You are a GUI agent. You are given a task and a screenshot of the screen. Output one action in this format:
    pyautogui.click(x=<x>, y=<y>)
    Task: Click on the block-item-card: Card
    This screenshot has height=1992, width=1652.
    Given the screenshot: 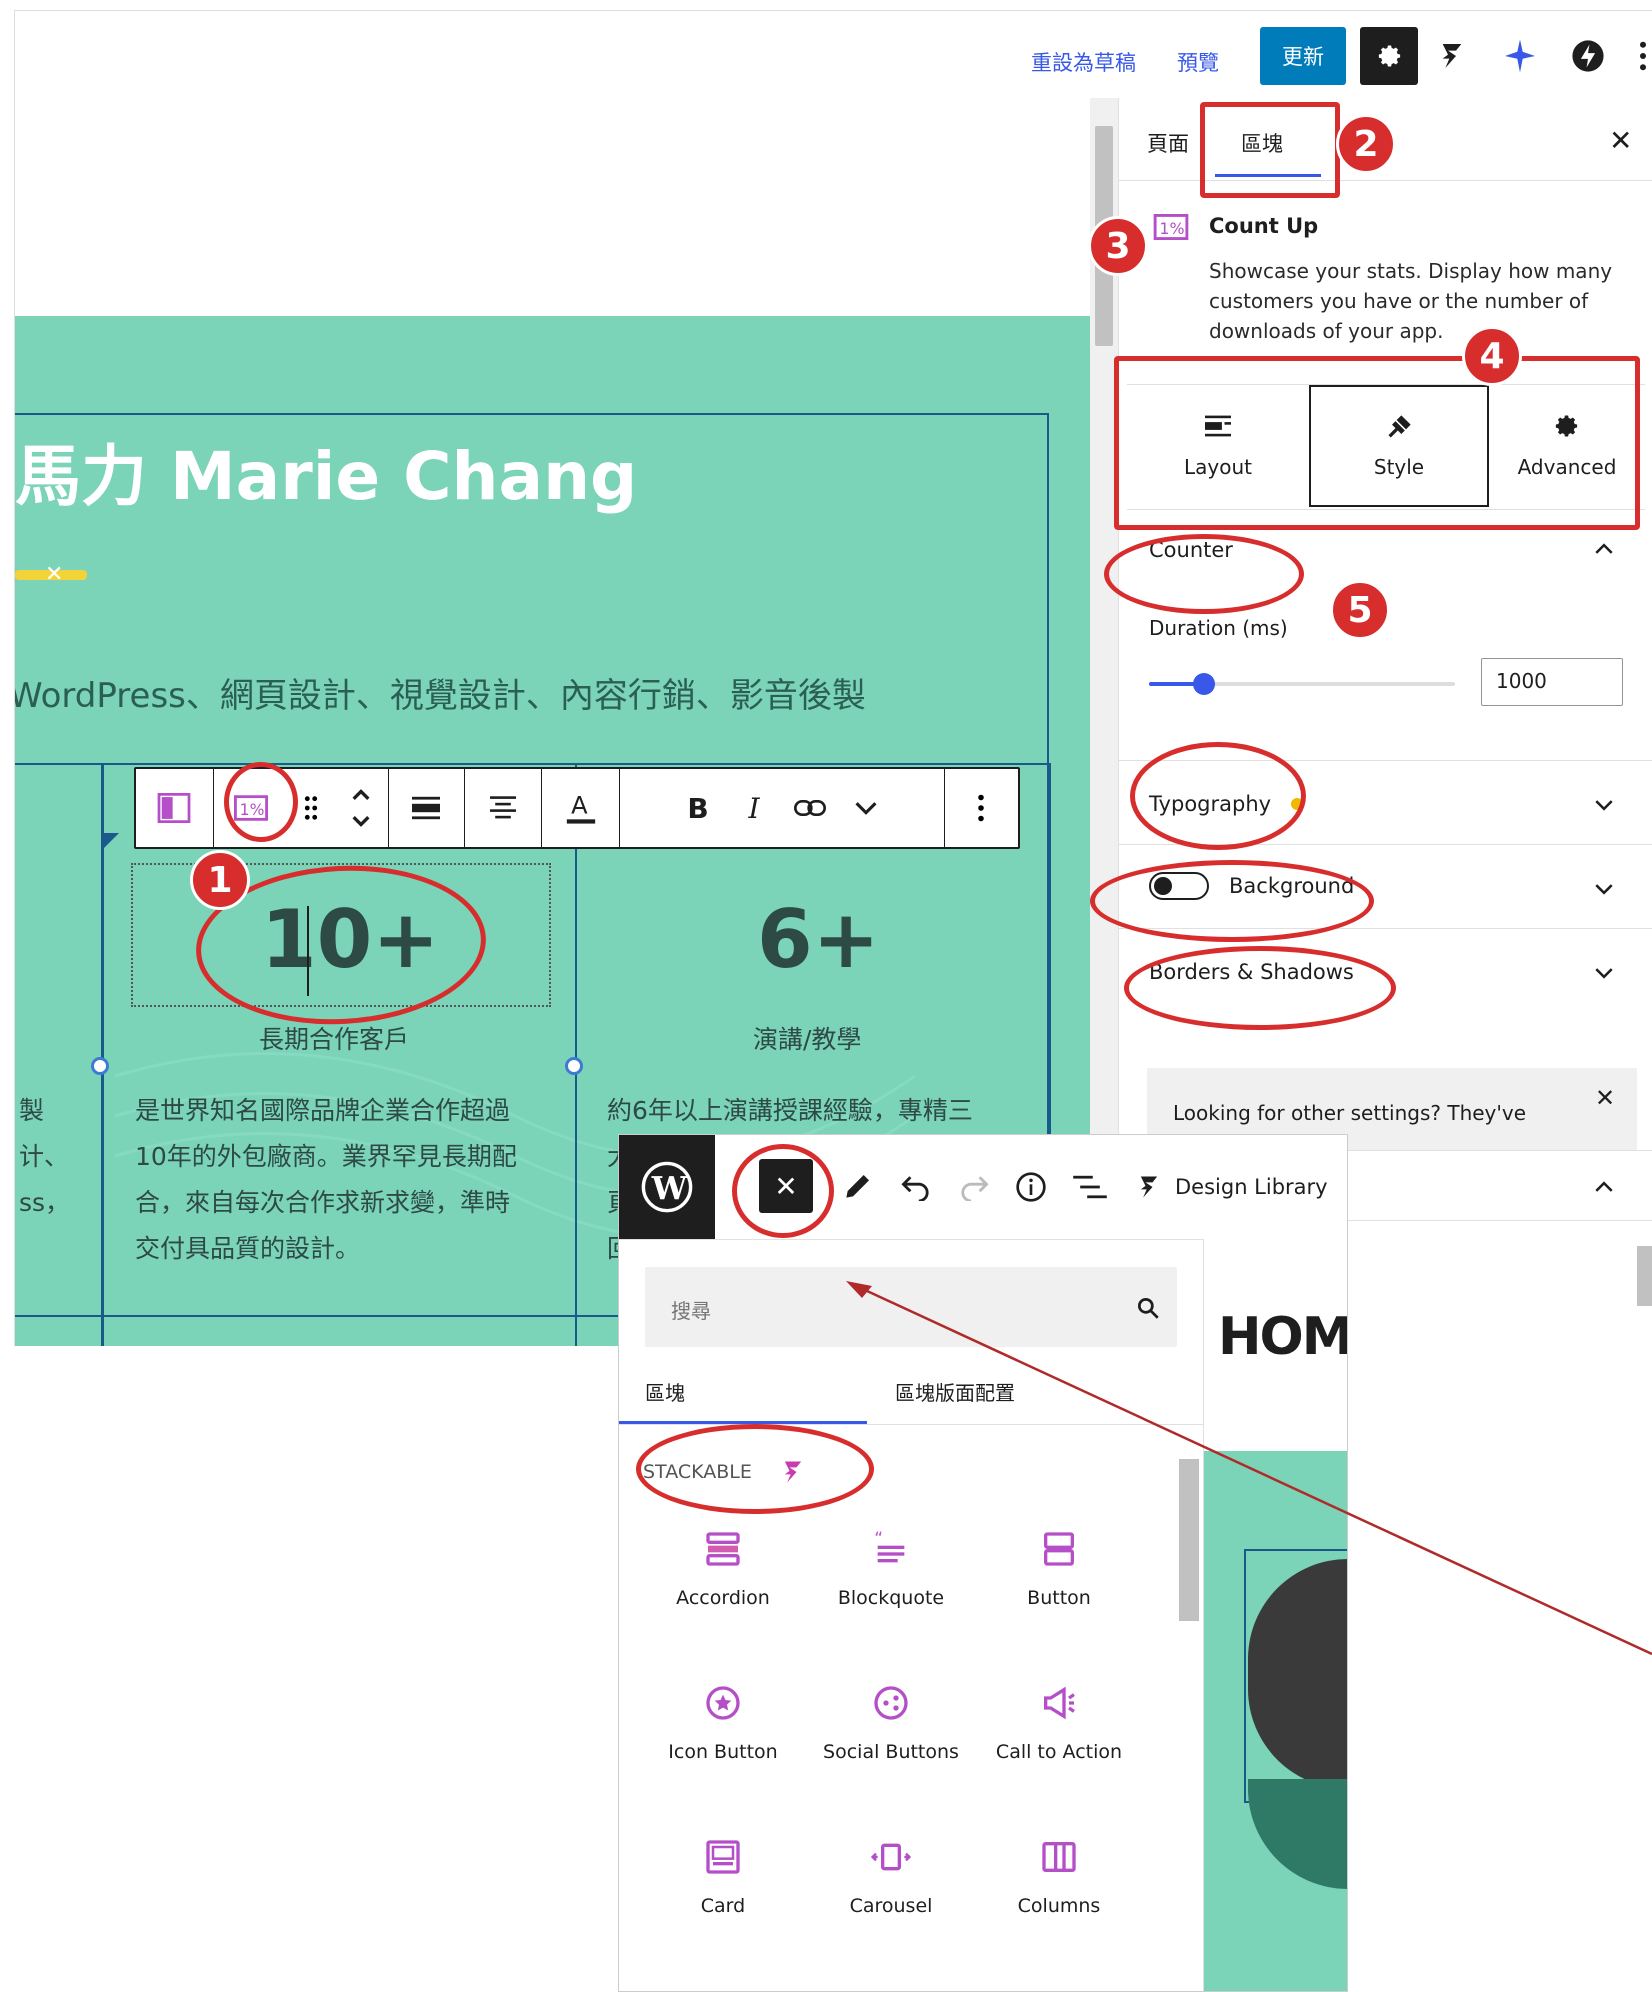 What is the action you would take?
    pyautogui.click(x=723, y=1877)
    